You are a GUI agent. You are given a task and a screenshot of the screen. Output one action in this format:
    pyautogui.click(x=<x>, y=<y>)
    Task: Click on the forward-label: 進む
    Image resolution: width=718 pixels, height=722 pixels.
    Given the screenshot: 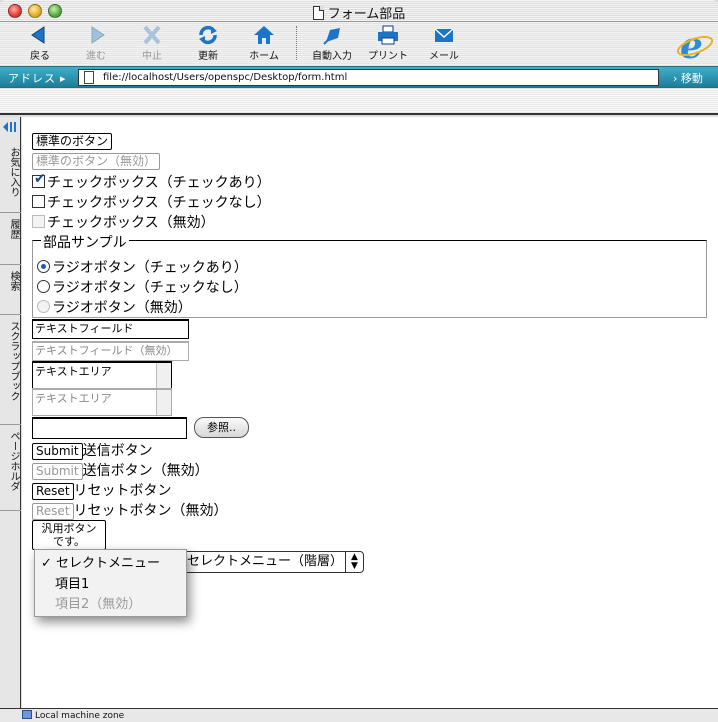 What is the action you would take?
    pyautogui.click(x=96, y=56)
    